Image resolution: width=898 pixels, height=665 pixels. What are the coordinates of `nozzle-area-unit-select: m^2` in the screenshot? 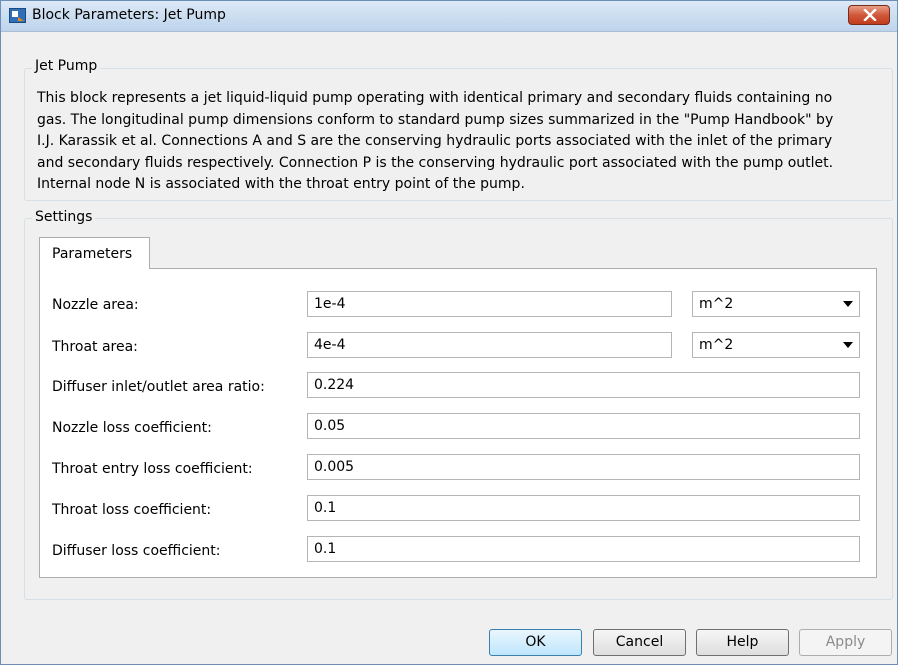 It's located at (776, 304).